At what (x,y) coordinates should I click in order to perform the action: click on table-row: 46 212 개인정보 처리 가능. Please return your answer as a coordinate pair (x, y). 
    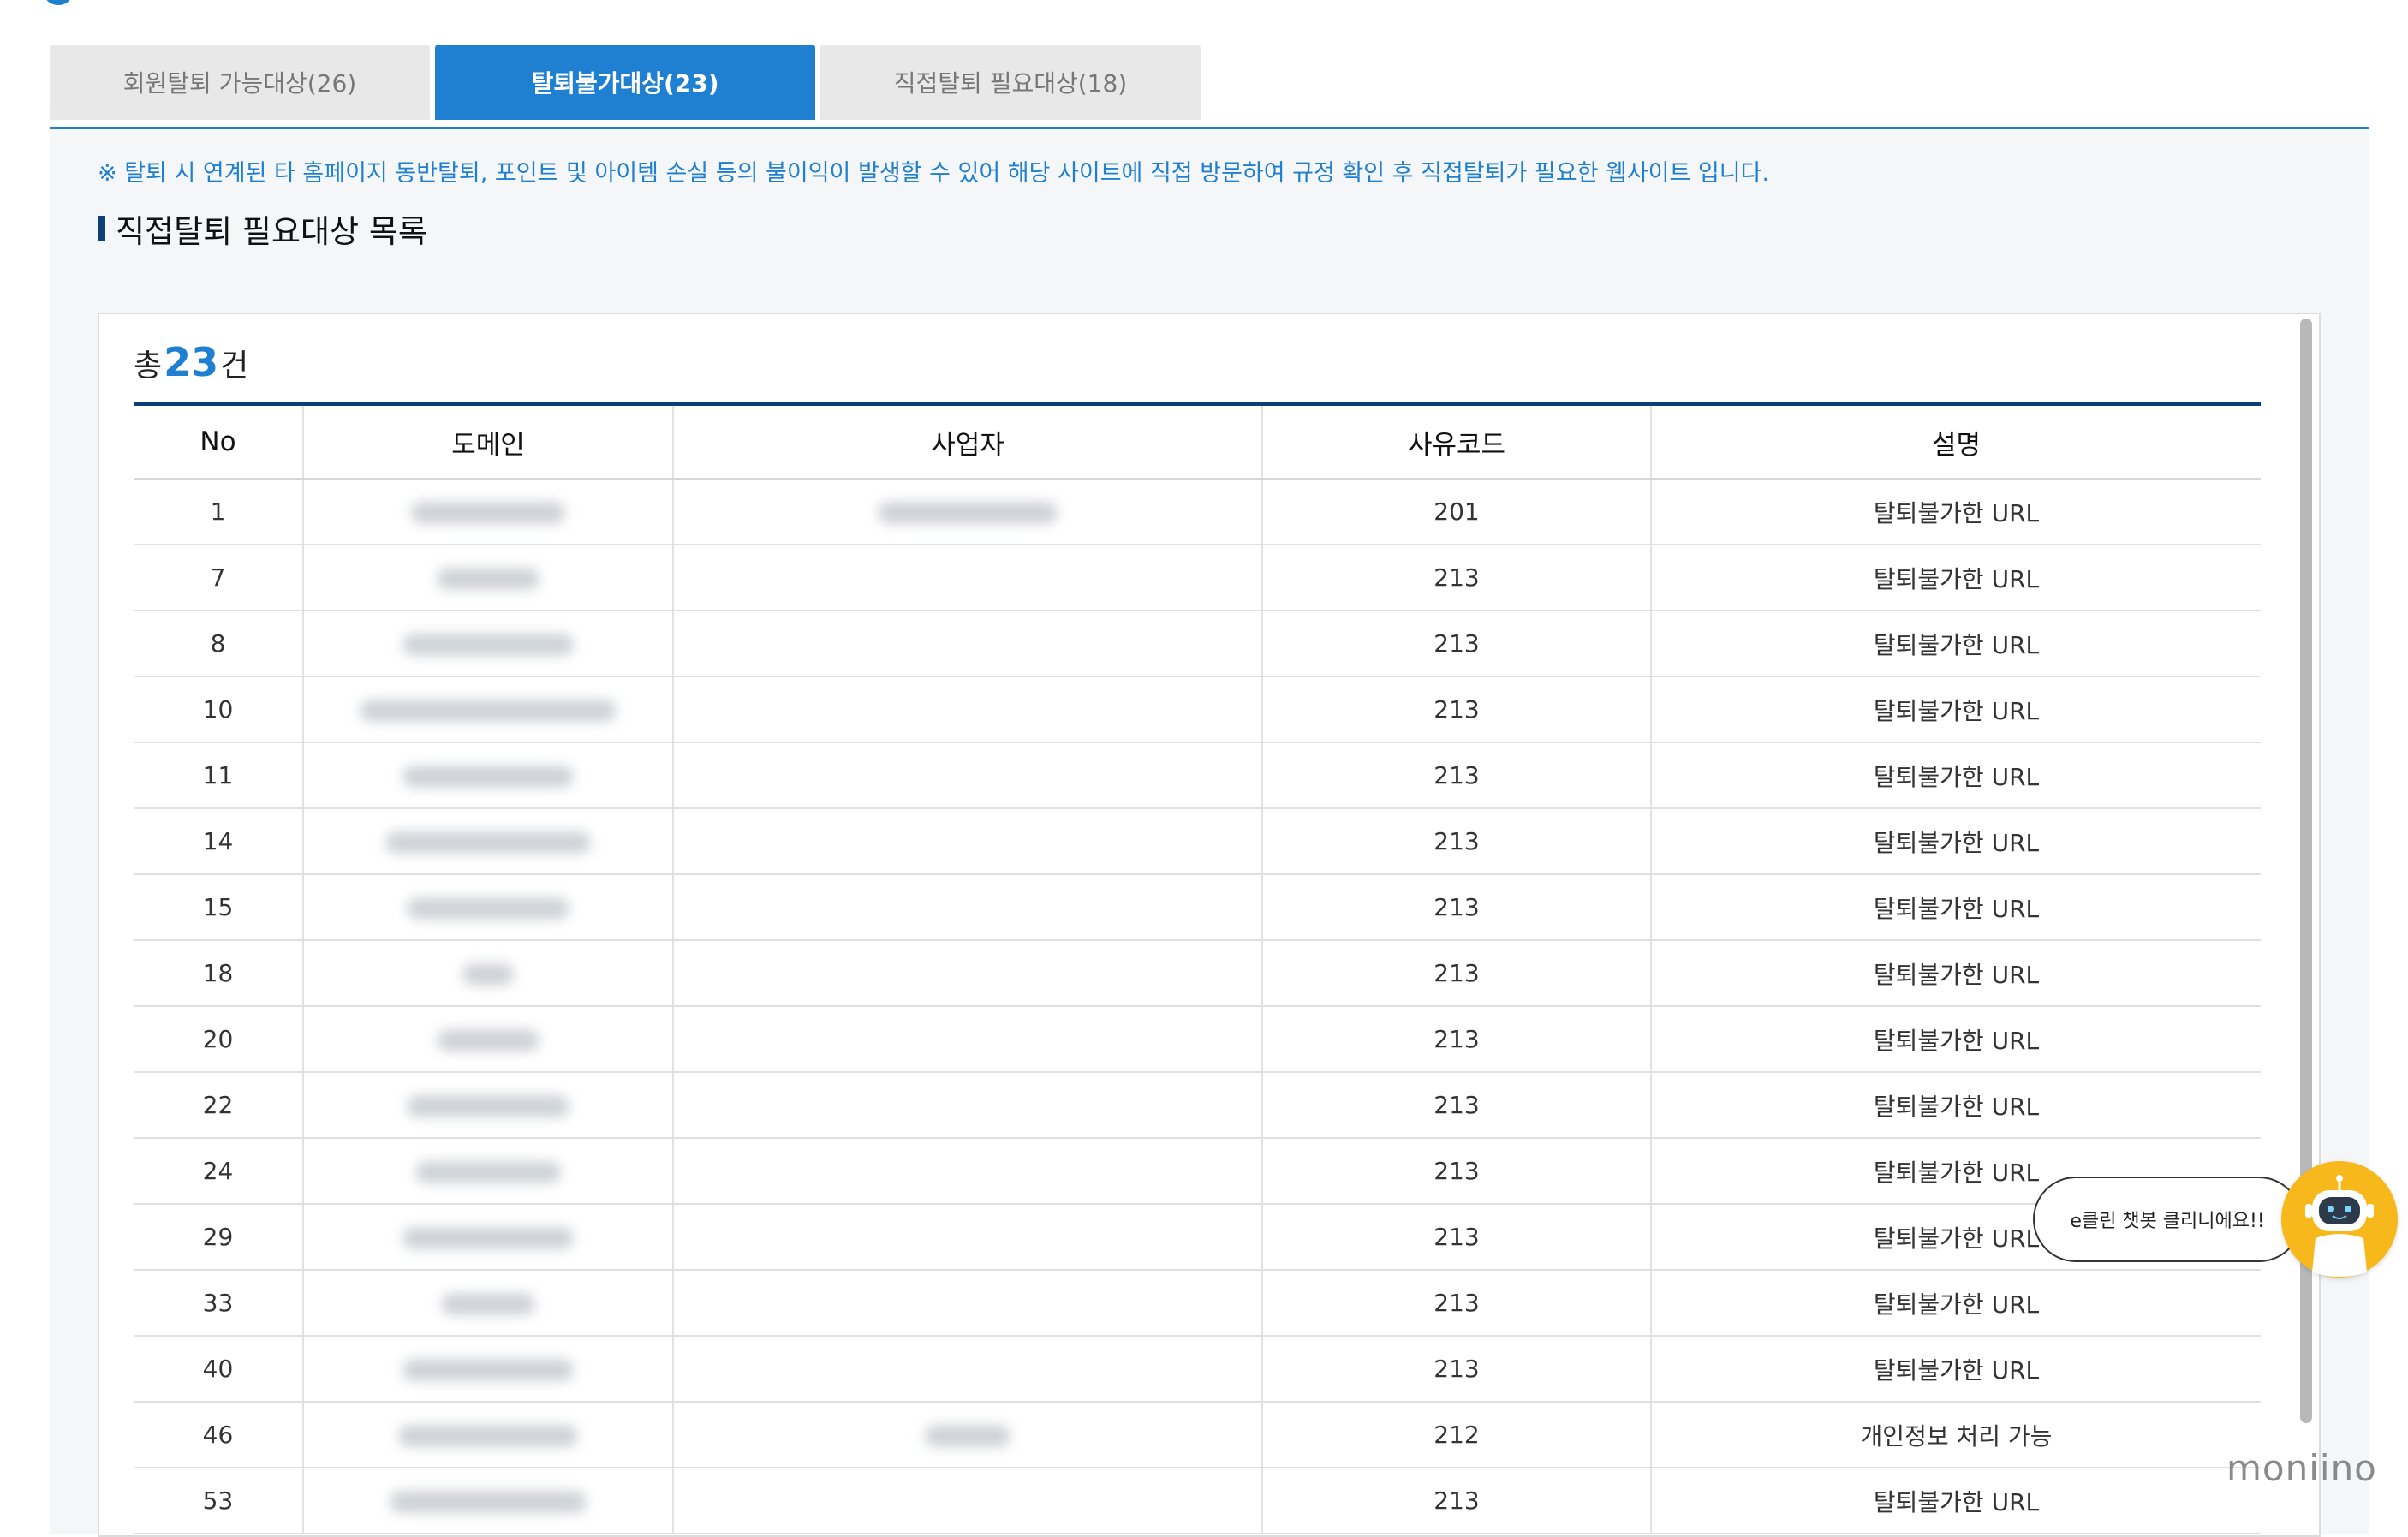
    Looking at the image, I should click on (1197, 1435).